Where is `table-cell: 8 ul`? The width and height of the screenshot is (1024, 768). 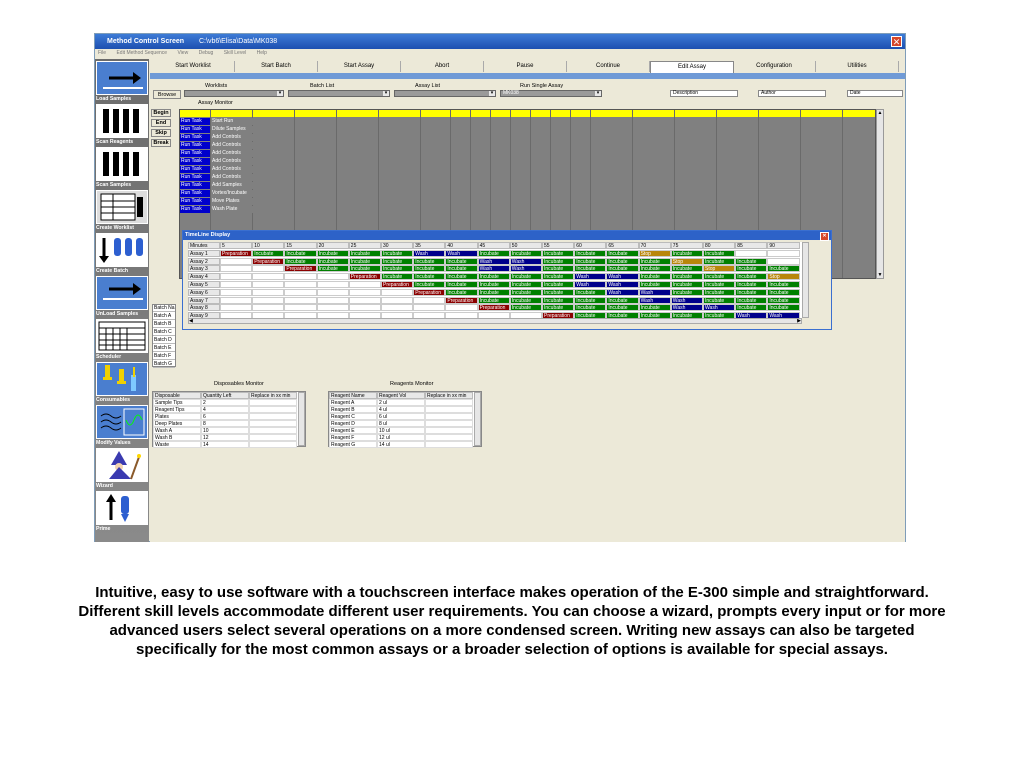 table-cell: 8 ul is located at coordinates (401, 423).